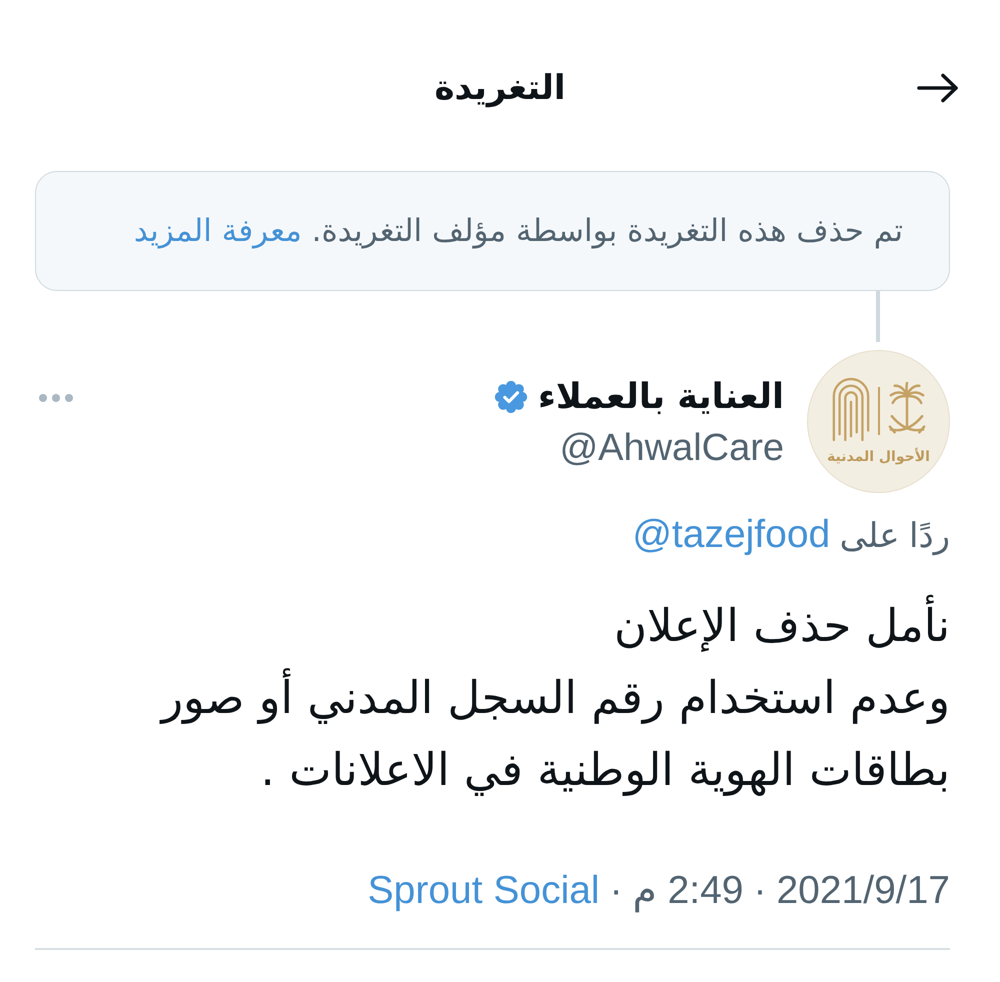 Image resolution: width=1000 pixels, height=982 pixels. Describe the element at coordinates (731, 534) in the screenshot. I see `replied-user-link: @tazejfood` at that location.